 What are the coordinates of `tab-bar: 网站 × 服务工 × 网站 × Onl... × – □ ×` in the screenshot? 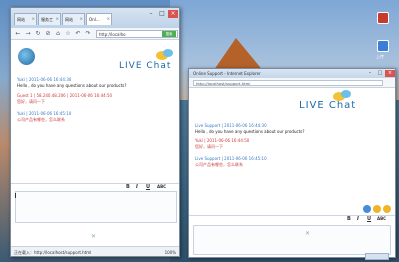 It's located at (95, 18).